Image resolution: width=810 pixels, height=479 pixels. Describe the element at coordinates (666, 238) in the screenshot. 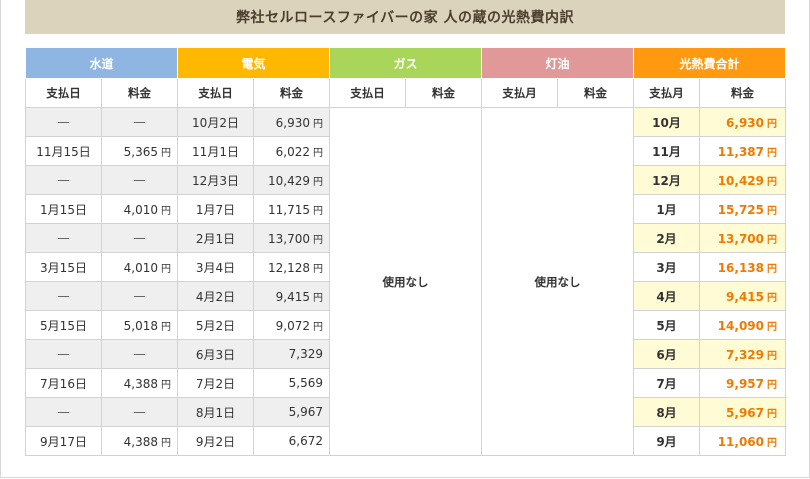

I see `total-month: 2月` at that location.